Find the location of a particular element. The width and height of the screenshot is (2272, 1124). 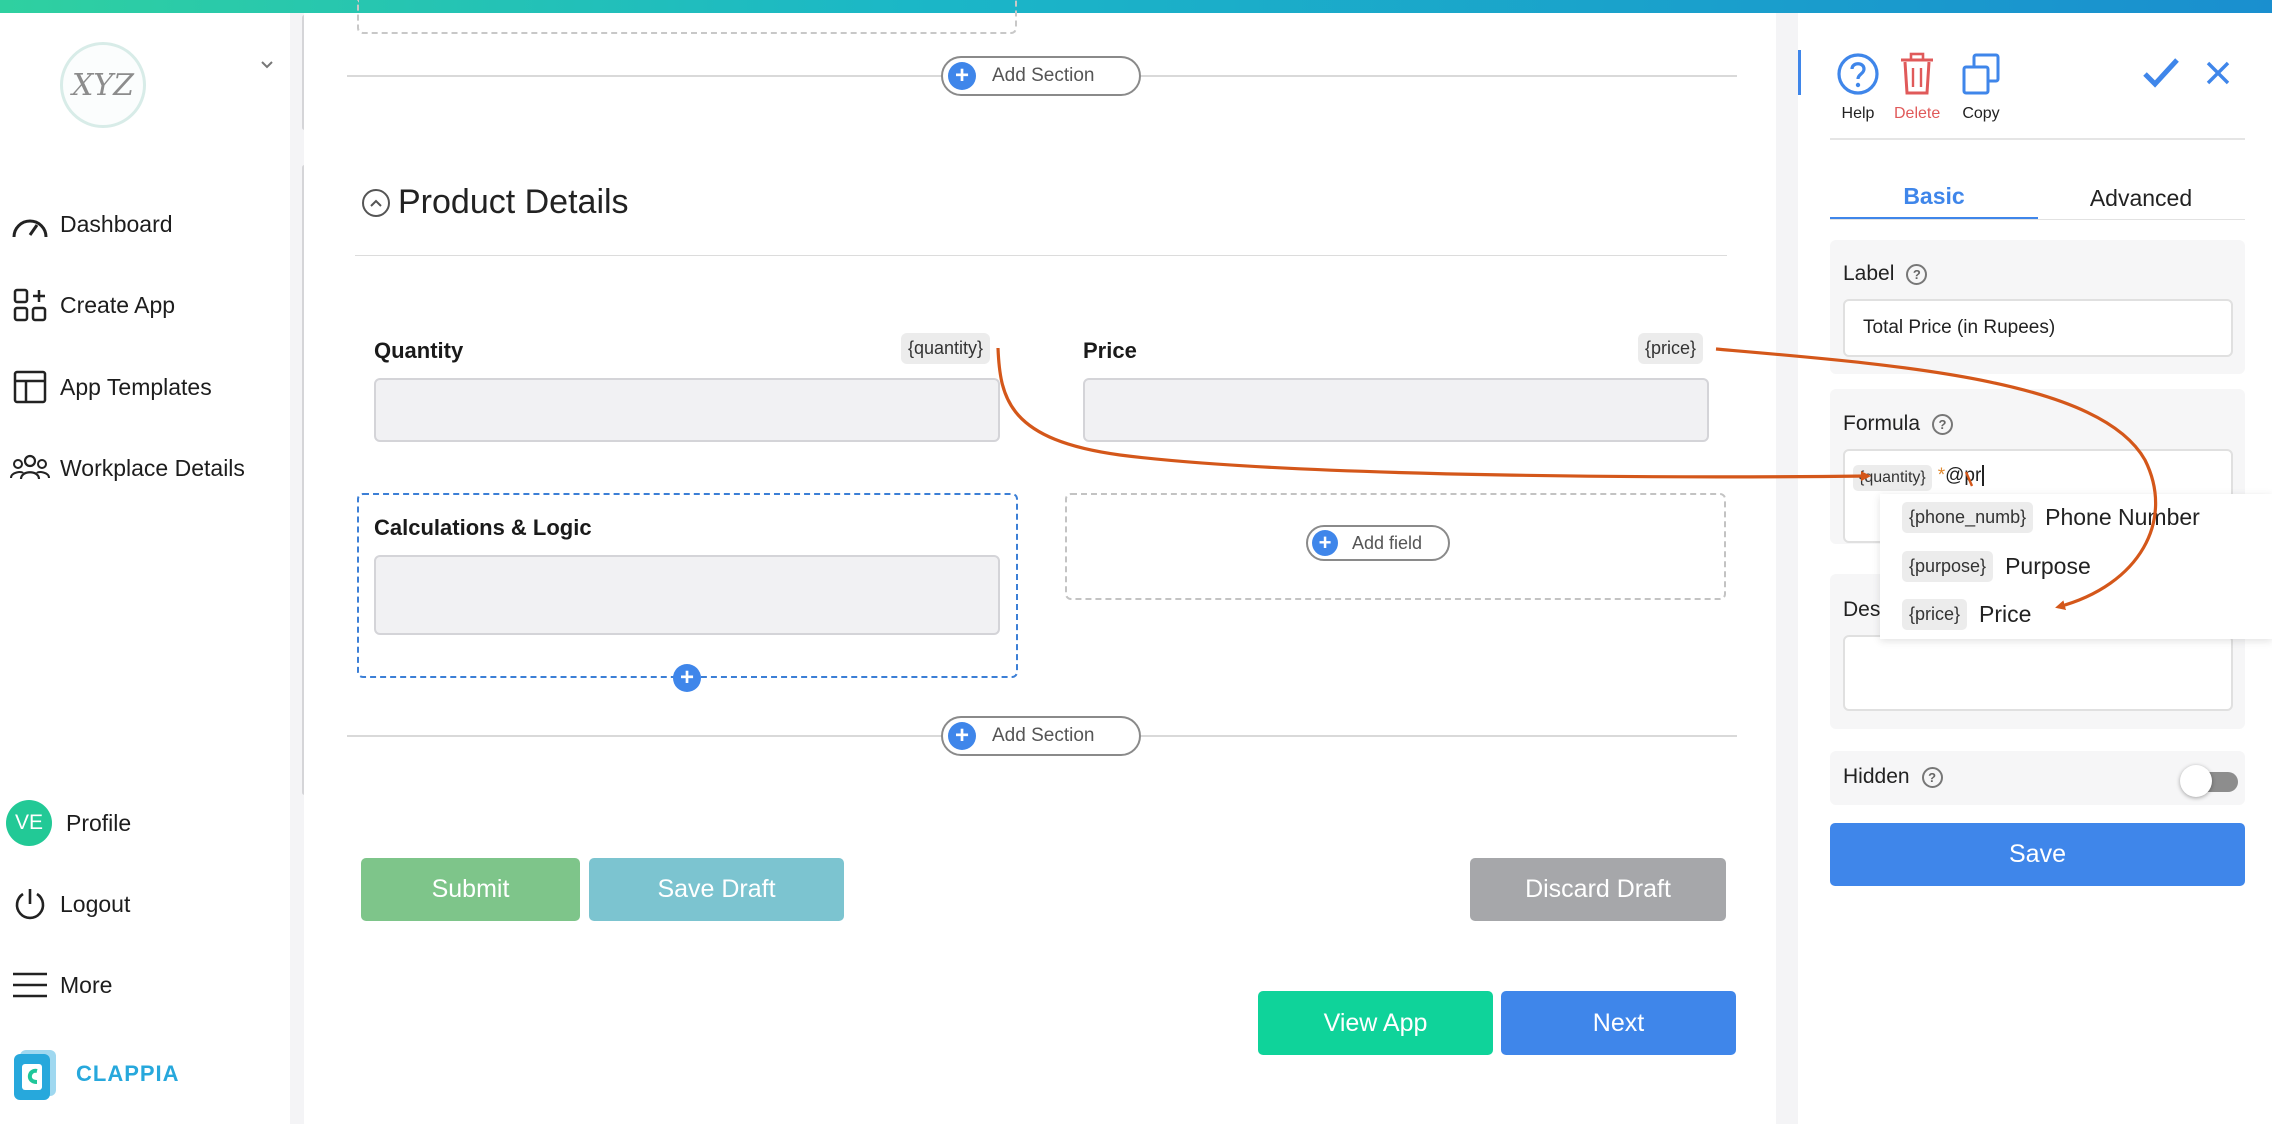

chevron-down-icon is located at coordinates (267, 64).